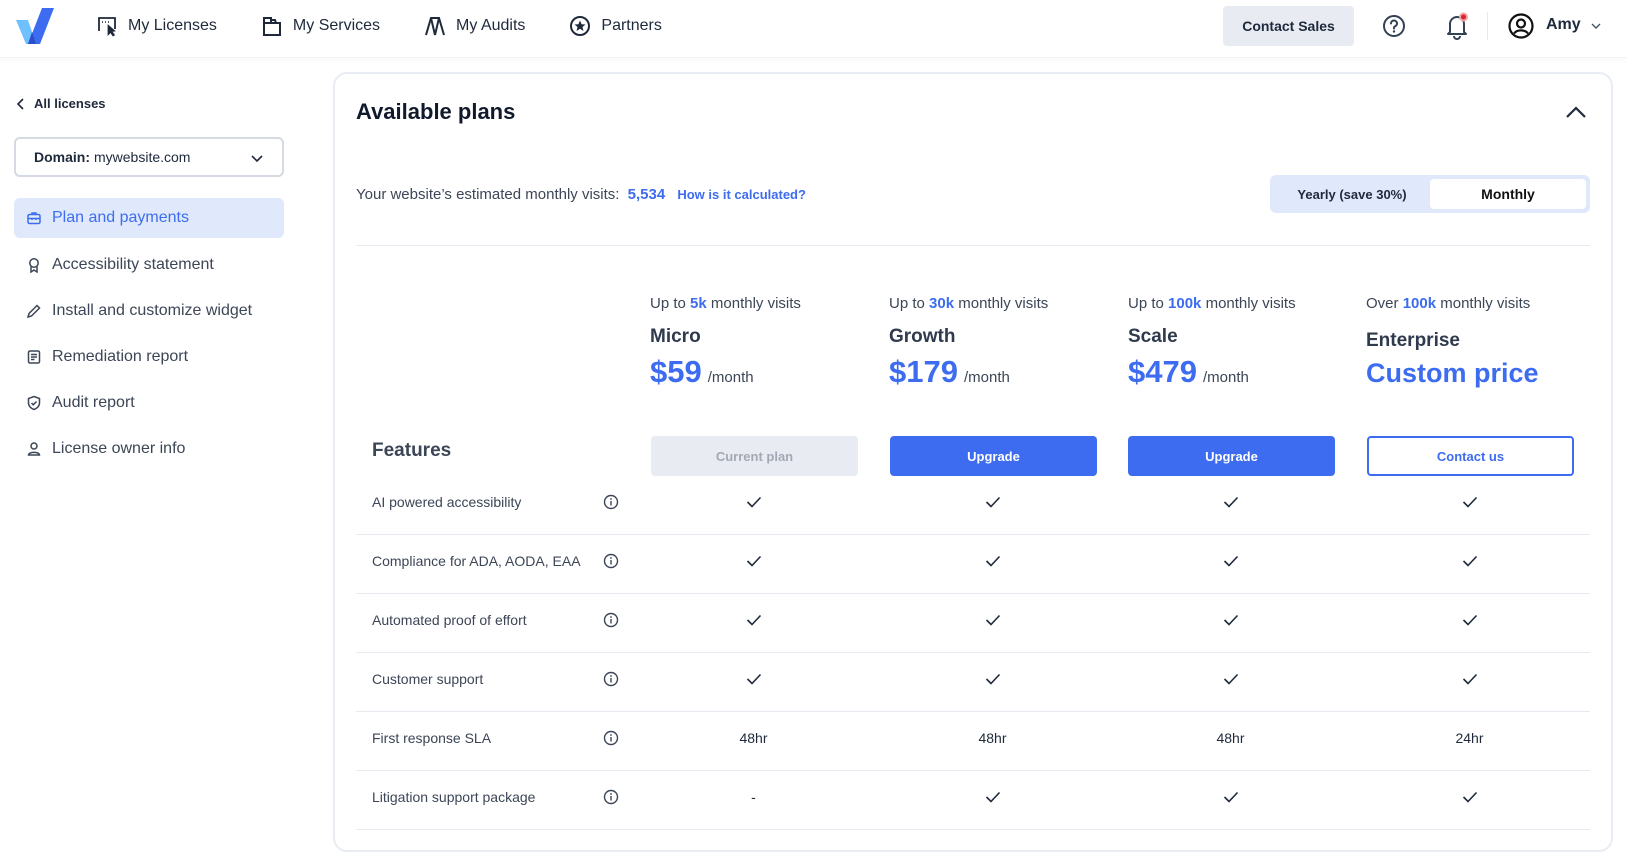  What do you see at coordinates (1288, 26) in the screenshot?
I see `contact-sales-button: Contact Sales` at bounding box center [1288, 26].